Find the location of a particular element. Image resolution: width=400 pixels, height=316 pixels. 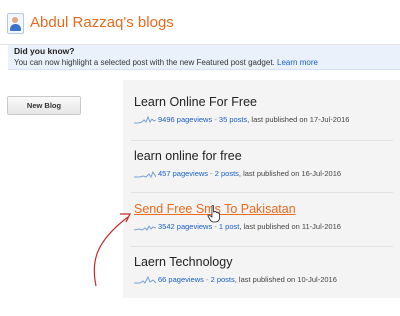

hand-pointer-icon is located at coordinates (213, 214).